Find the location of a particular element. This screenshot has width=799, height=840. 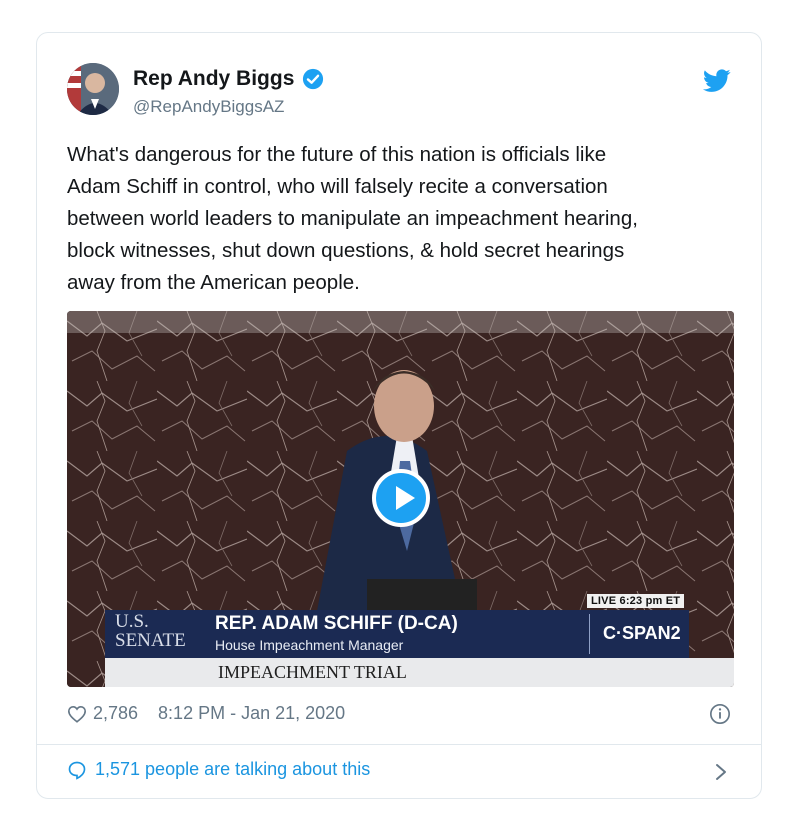

conversation-link: 1,571 people are talking about this is located at coordinates (218, 769).